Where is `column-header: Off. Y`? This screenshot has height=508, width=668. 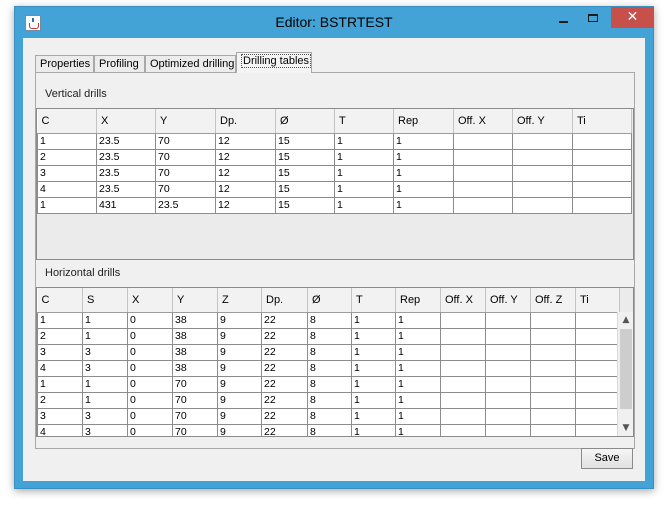
column-header: Off. Y is located at coordinates (508, 300).